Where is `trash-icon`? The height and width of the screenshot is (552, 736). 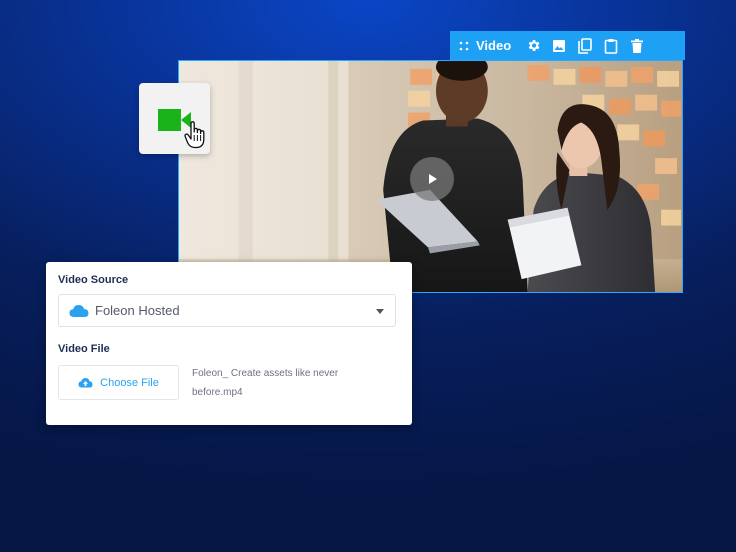 trash-icon is located at coordinates (637, 46).